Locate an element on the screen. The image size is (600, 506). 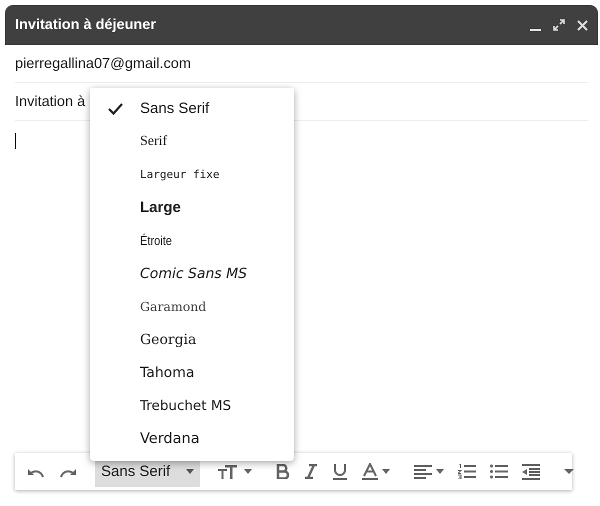
font-option: Garamond is located at coordinates (192, 306).